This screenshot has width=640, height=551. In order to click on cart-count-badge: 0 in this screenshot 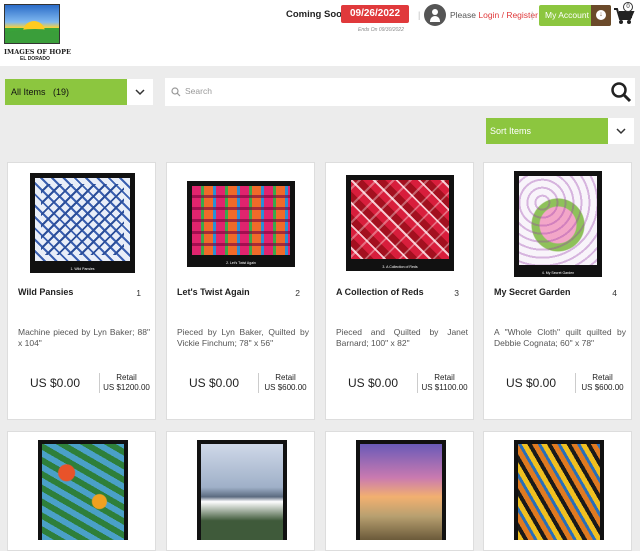, I will do `click(628, 7)`.